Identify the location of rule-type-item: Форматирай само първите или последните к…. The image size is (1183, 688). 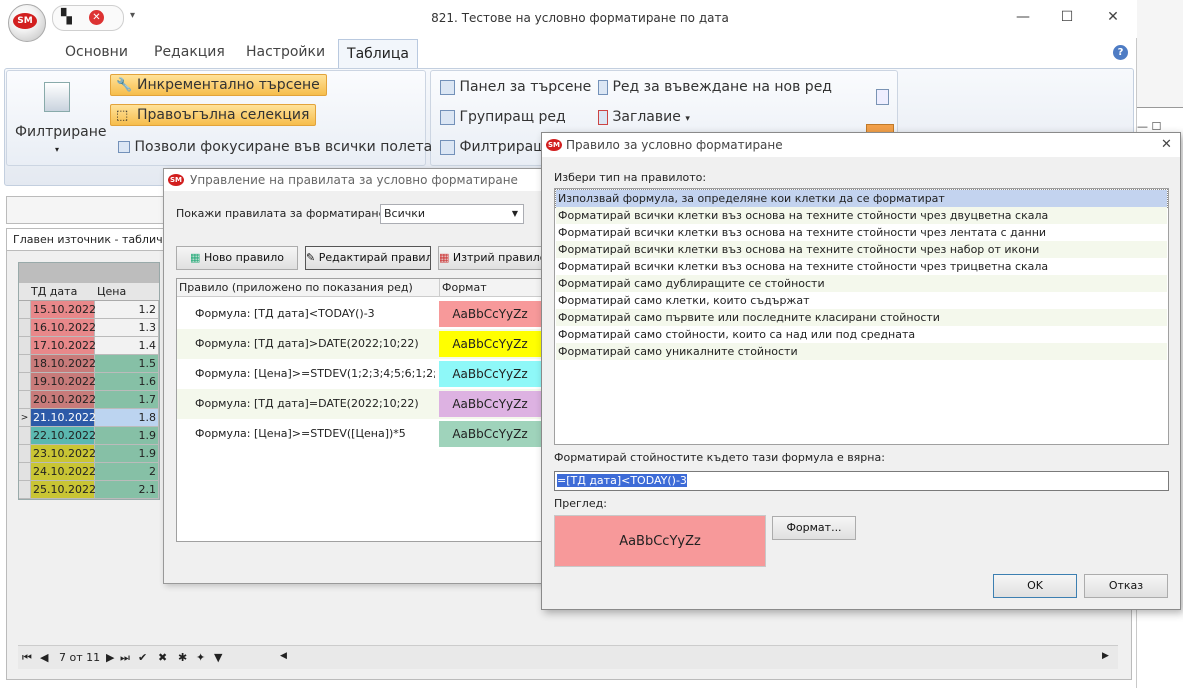
(861, 317).